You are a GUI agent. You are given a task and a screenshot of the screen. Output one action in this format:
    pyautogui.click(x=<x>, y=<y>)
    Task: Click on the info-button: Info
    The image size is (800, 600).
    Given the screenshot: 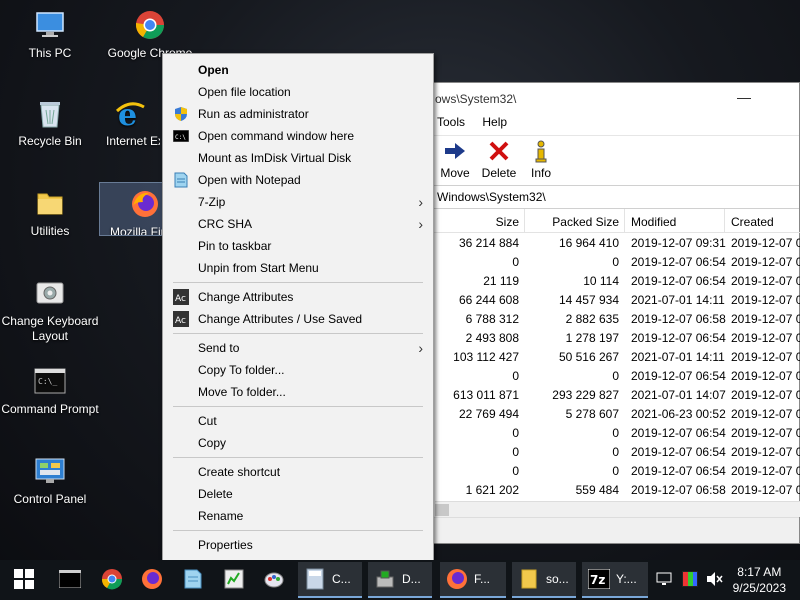 What is the action you would take?
    pyautogui.click(x=541, y=160)
    